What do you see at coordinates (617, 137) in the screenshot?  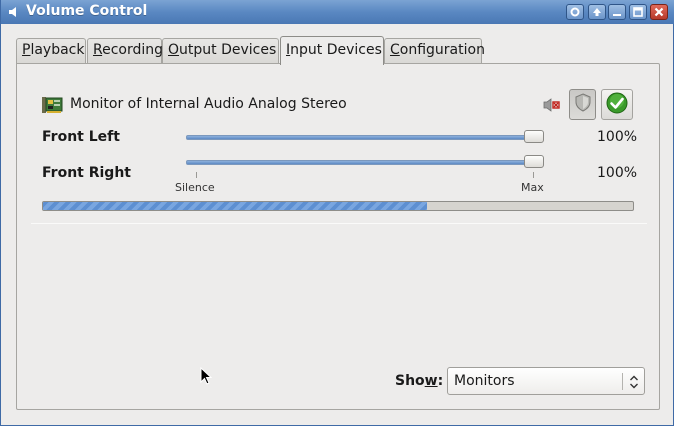 I see `channel-value-front-left: 100%` at bounding box center [617, 137].